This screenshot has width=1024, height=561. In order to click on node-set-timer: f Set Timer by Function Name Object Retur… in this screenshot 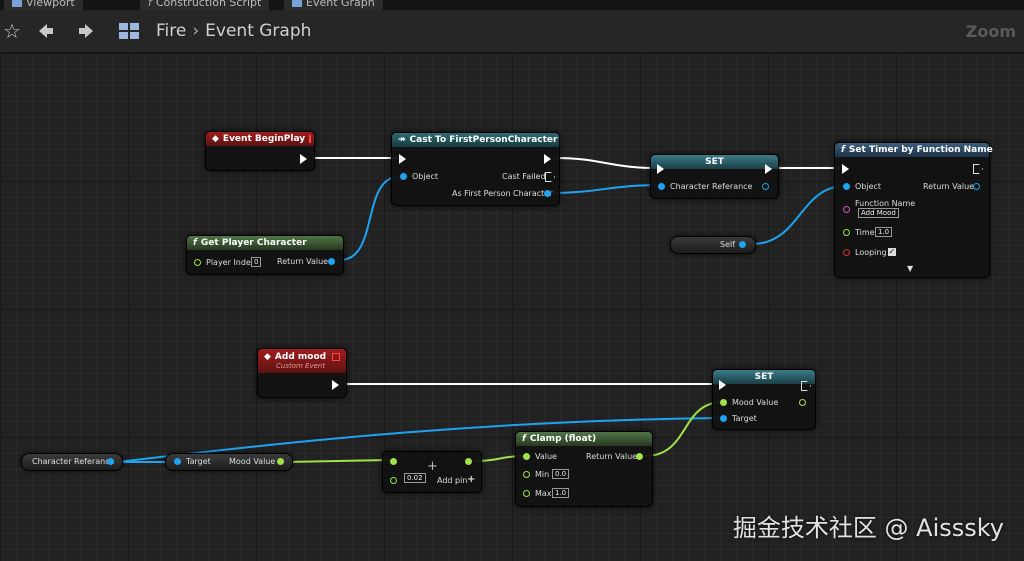, I will do `click(913, 210)`.